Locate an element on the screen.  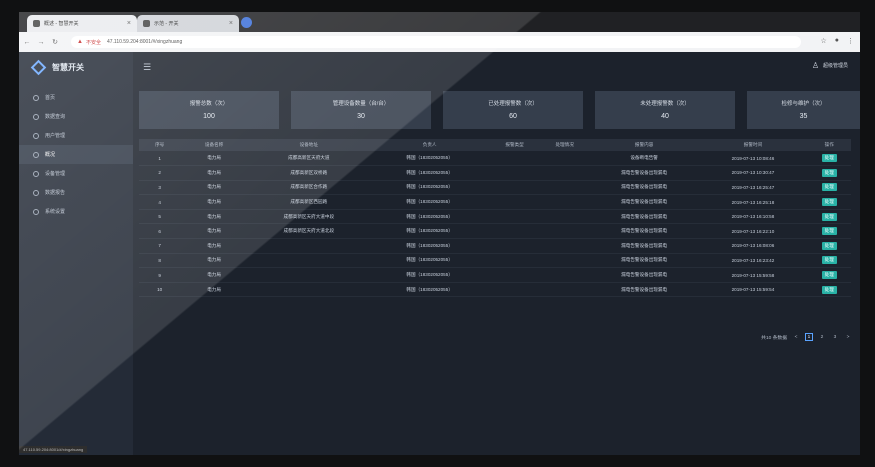
table-cell: 5 is located at coordinates (160, 217).